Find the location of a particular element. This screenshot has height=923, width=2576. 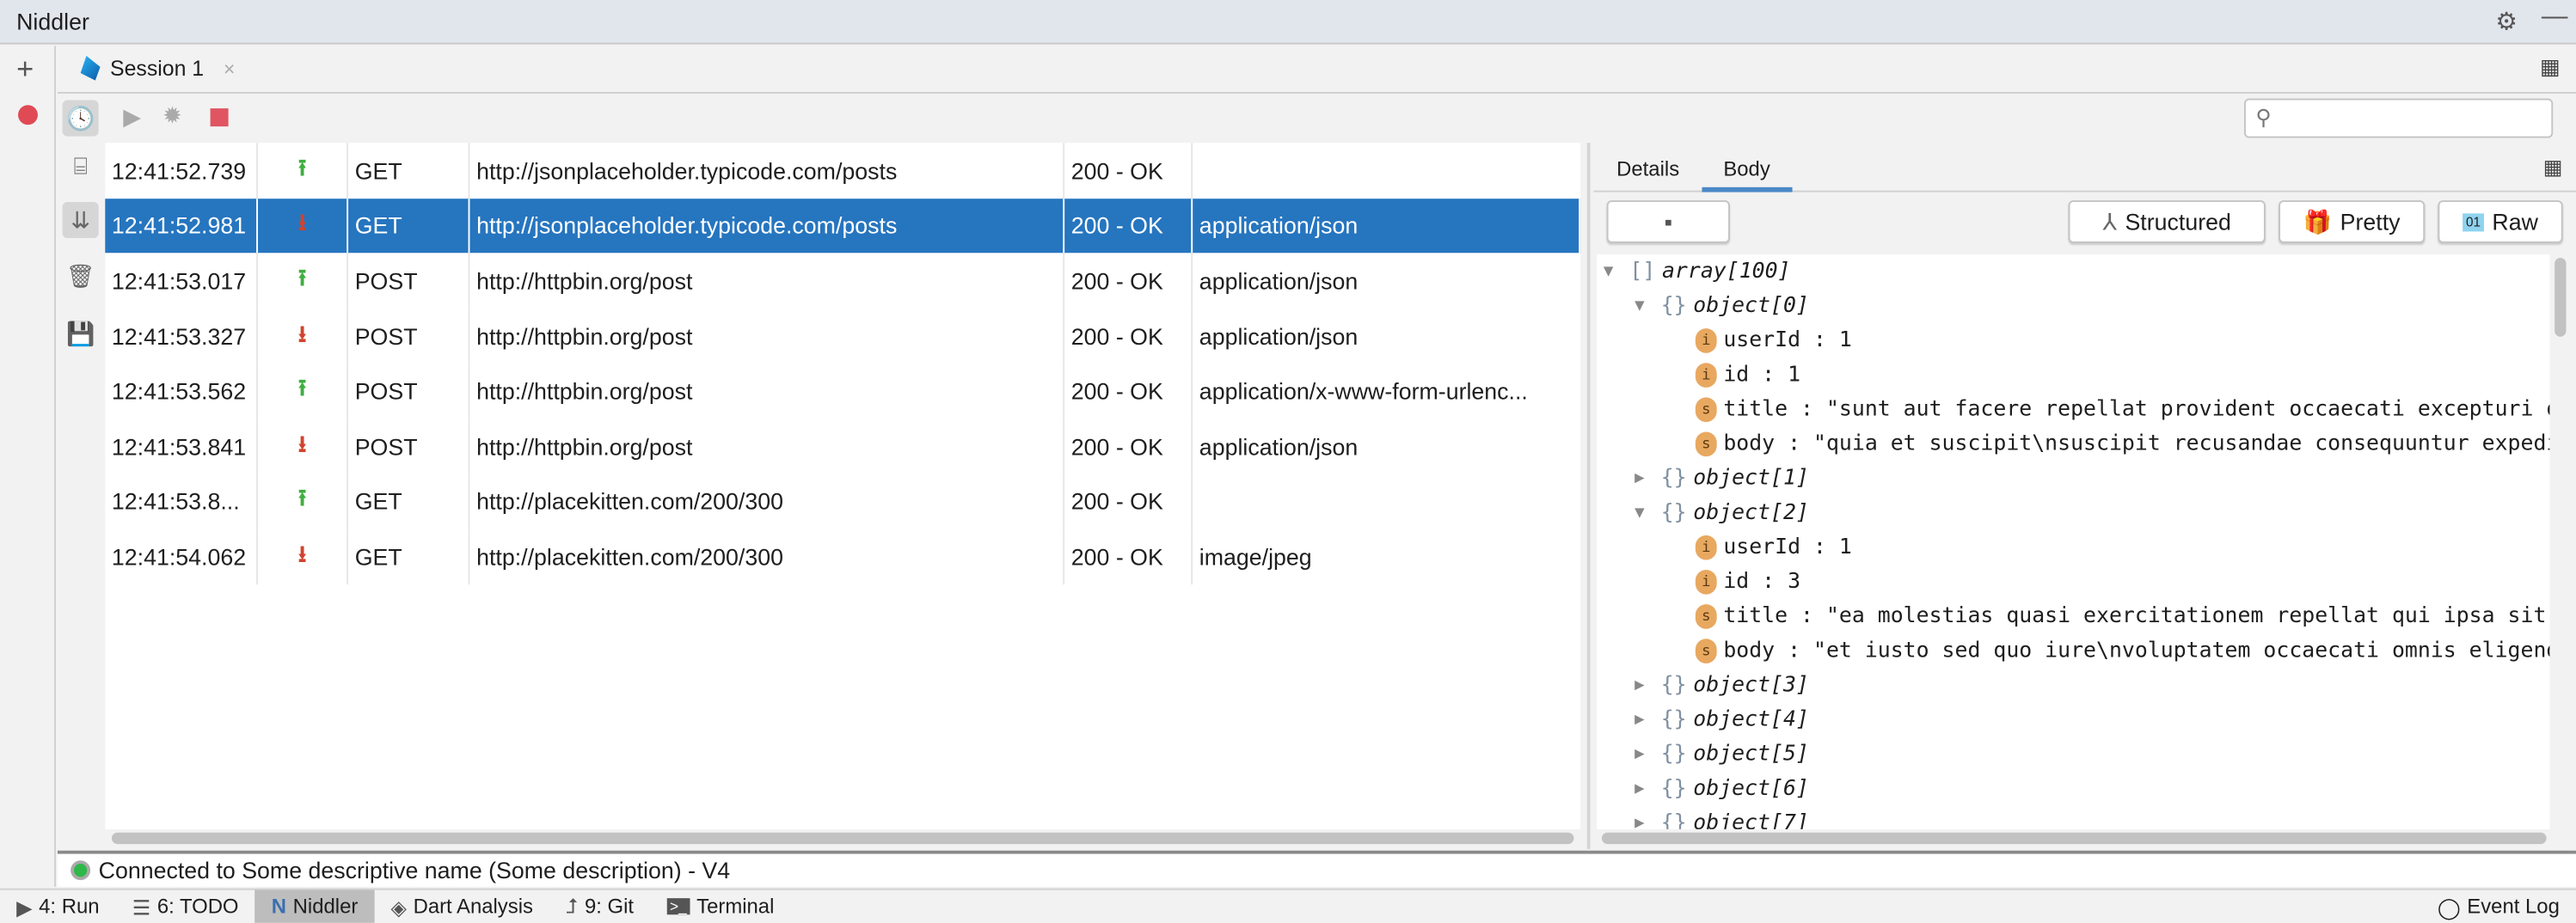

direction-cell: ⭱ is located at coordinates (303, 281).